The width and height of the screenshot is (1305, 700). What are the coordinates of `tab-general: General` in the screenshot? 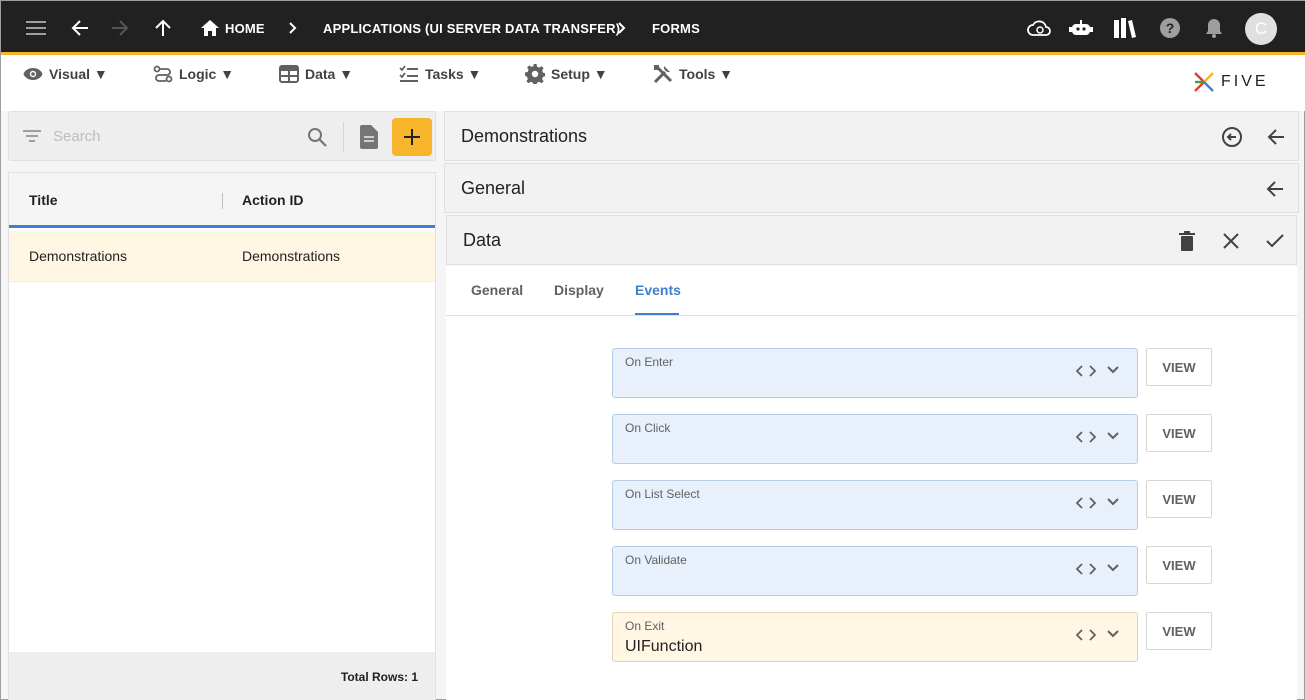 It's located at (497, 290).